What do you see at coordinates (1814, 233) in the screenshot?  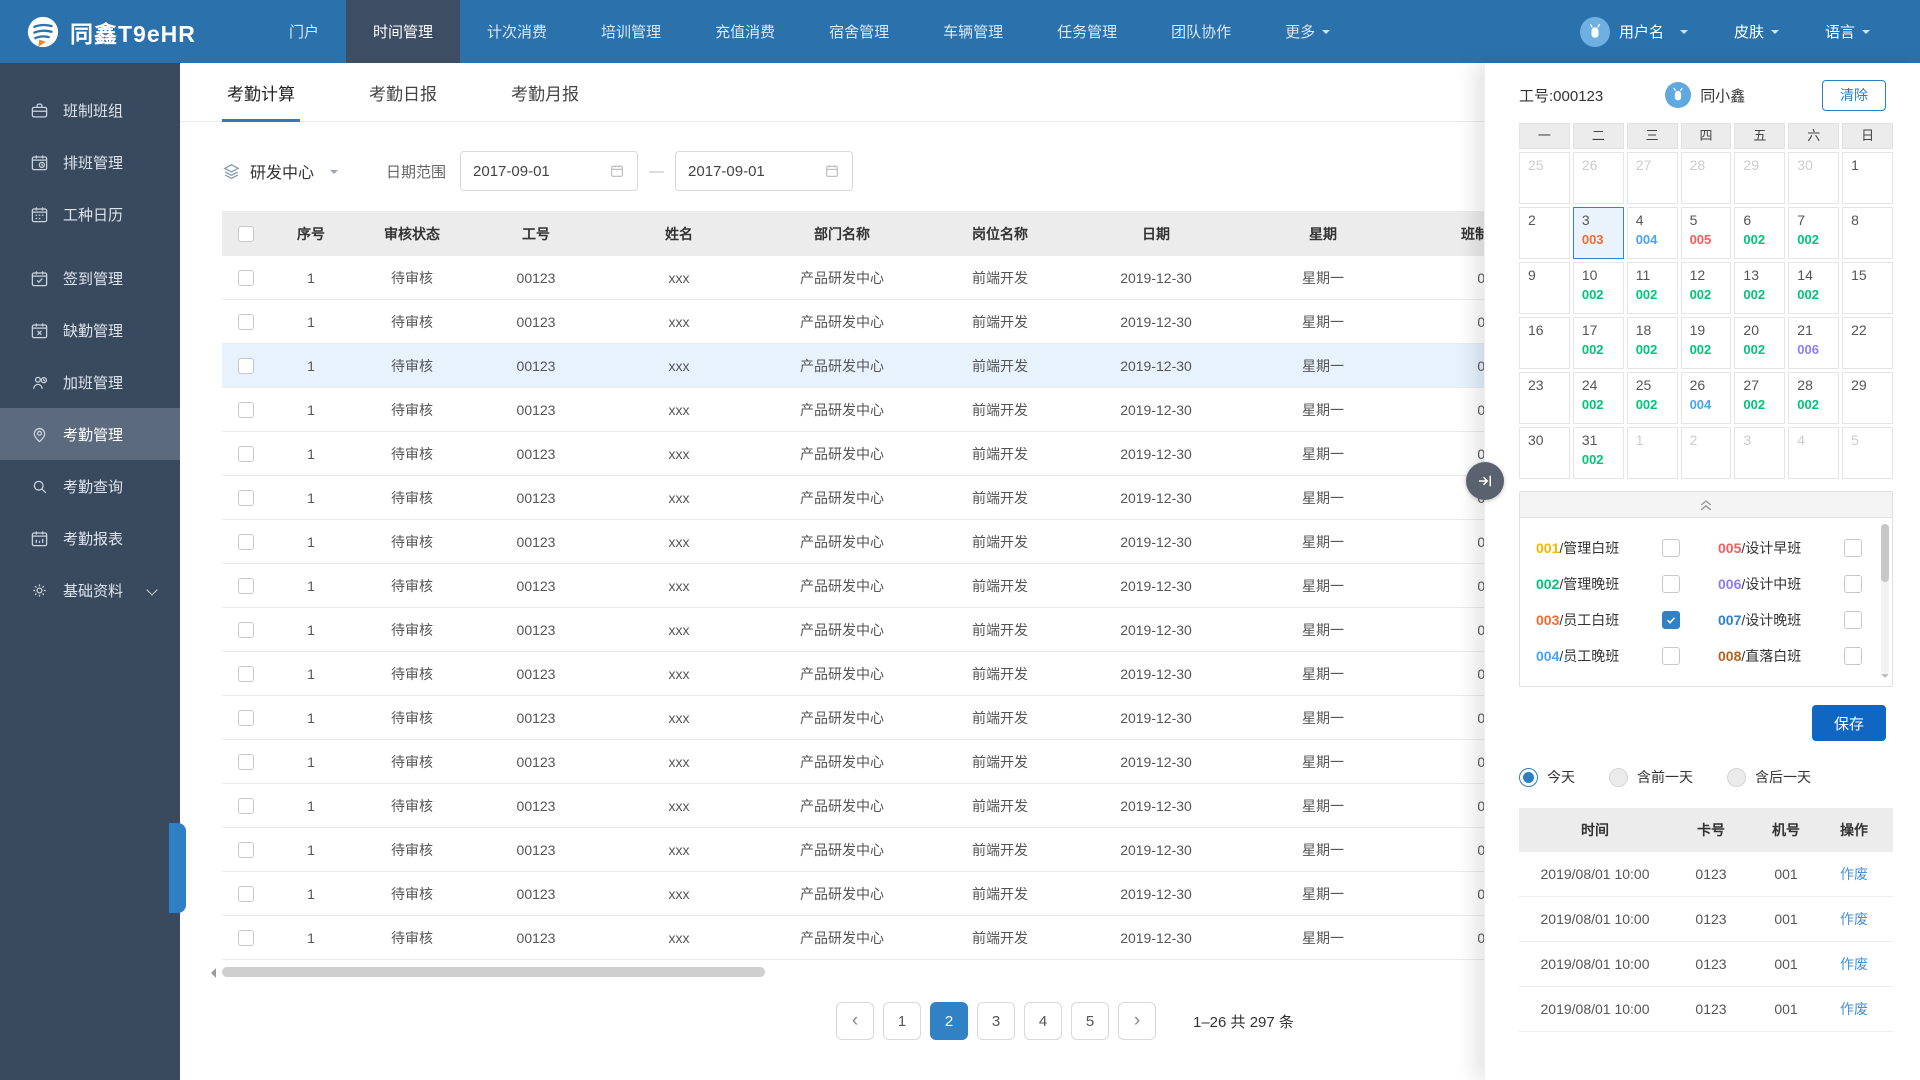 I see `calendar-day: 7 002` at bounding box center [1814, 233].